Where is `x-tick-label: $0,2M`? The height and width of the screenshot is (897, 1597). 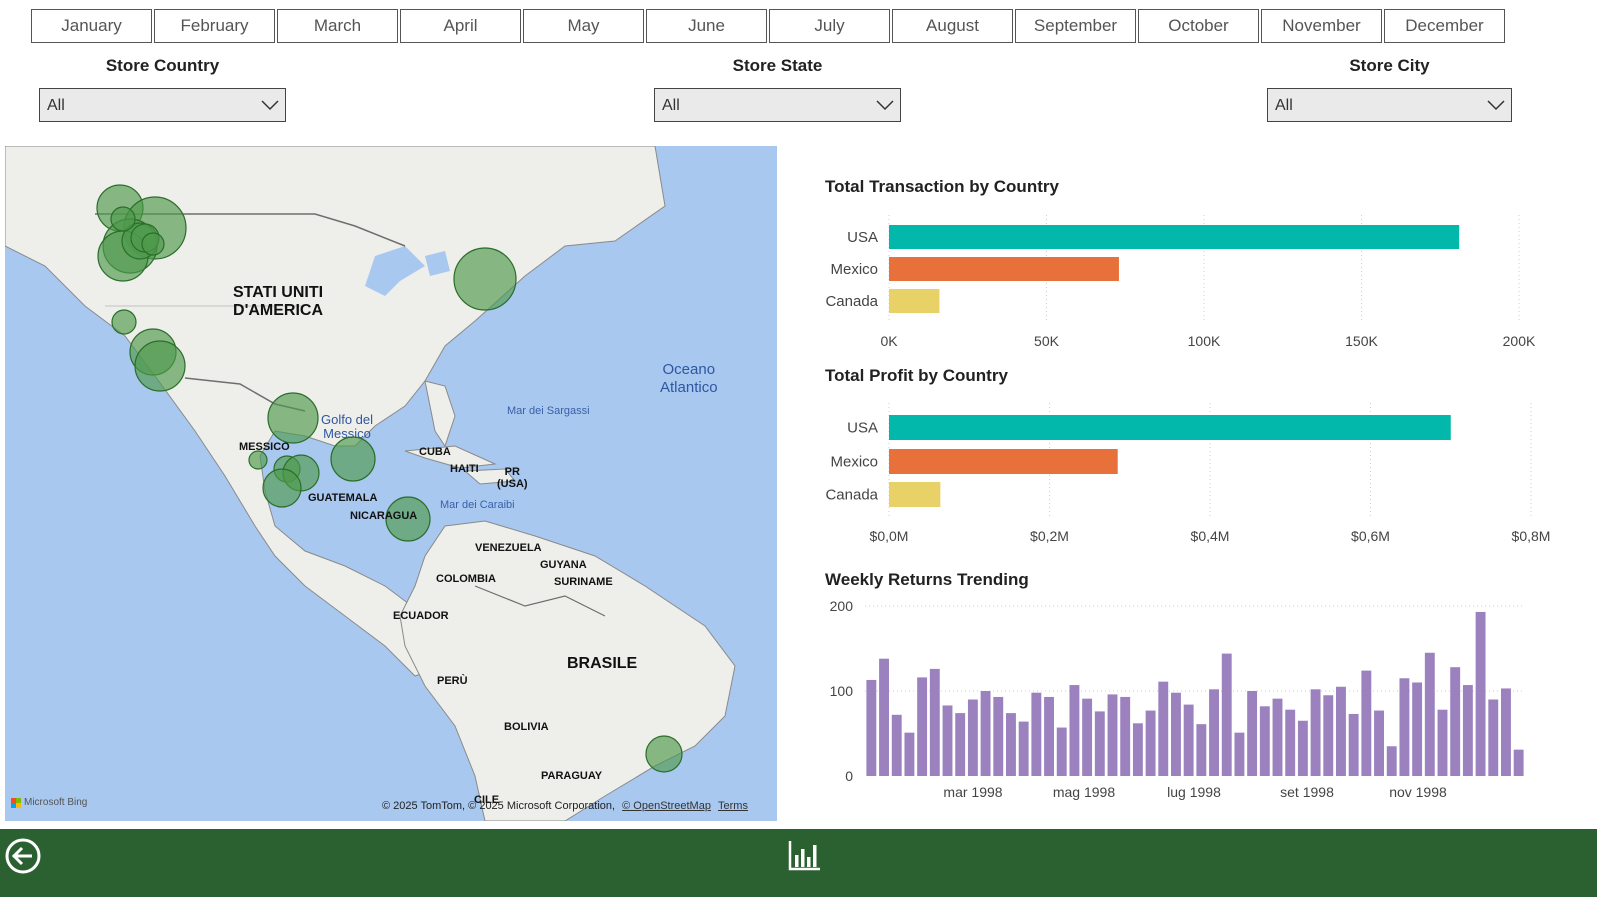
x-tick-label: $0,2M is located at coordinates (1049, 536).